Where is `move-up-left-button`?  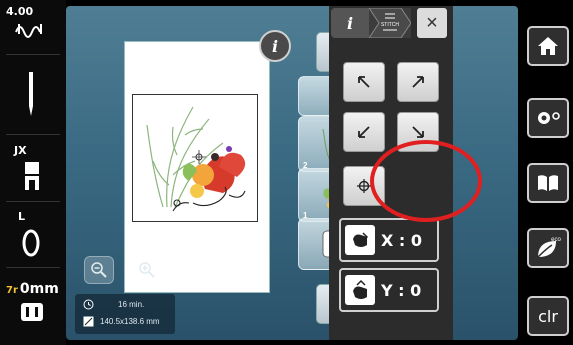
move-up-left-button is located at coordinates (364, 82).